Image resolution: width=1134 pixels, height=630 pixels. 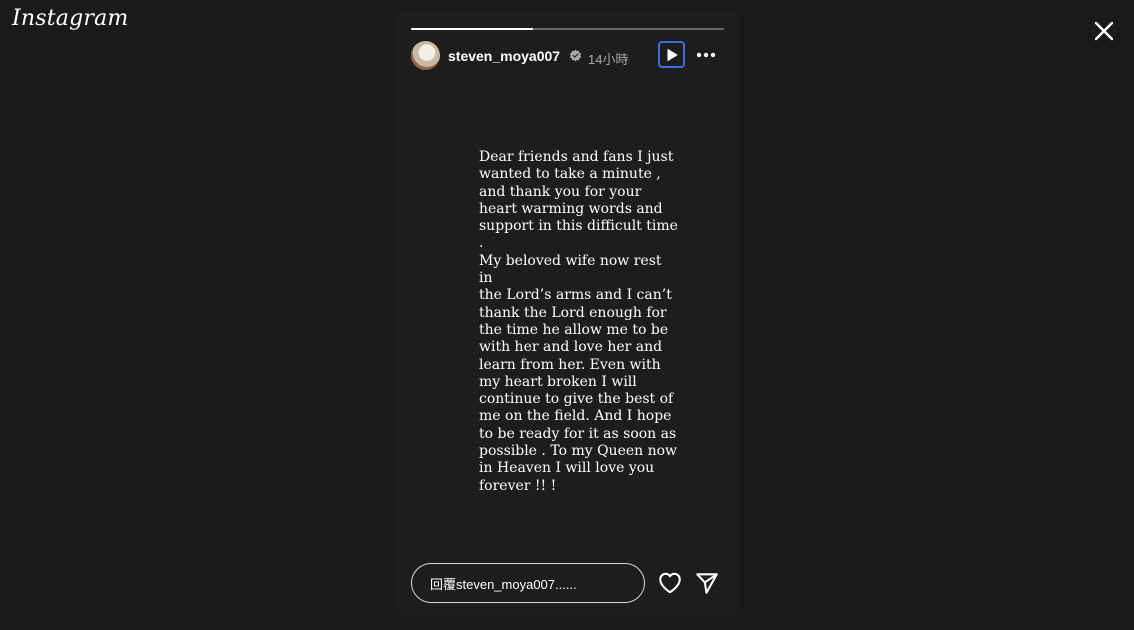 I want to click on heart-icon, so click(x=670, y=583).